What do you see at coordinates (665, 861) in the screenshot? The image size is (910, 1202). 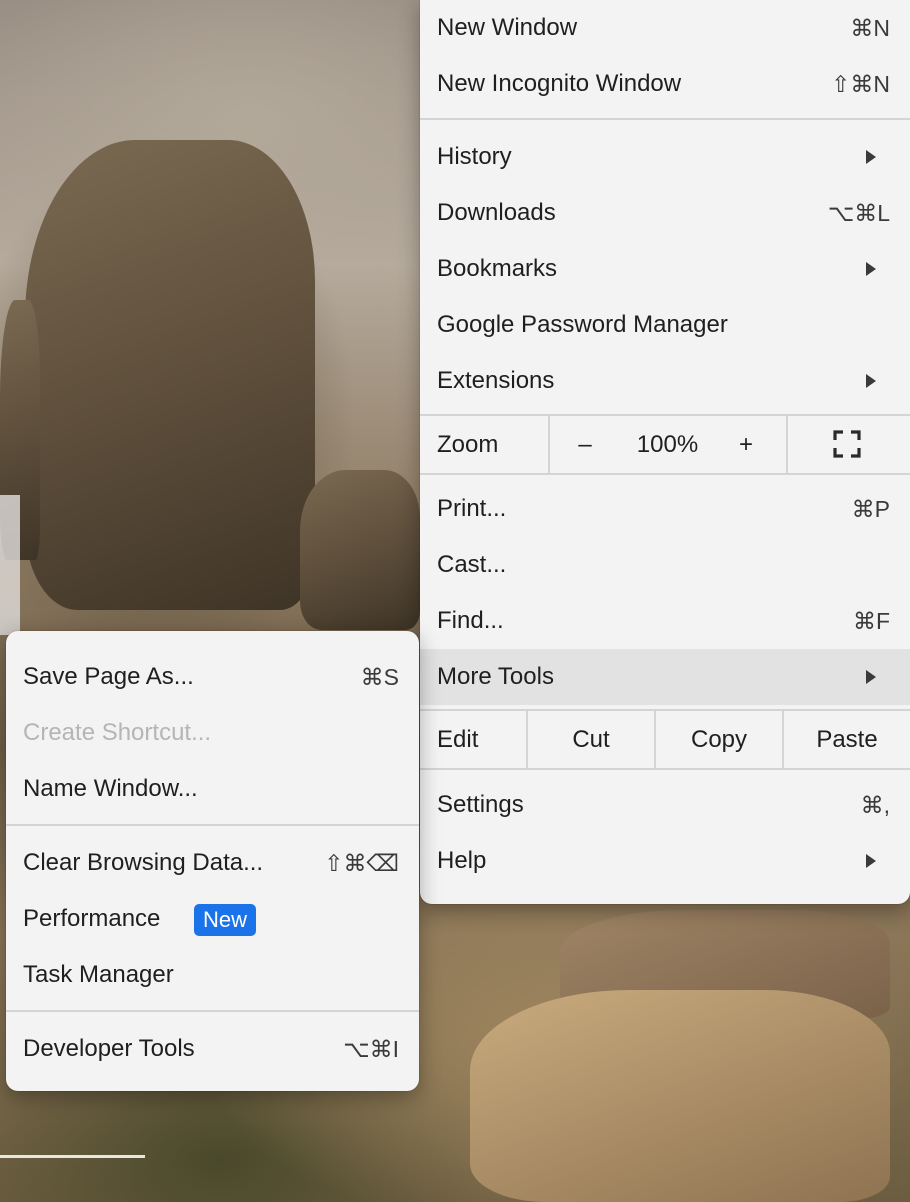 I see `menu-item-help: Help` at bounding box center [665, 861].